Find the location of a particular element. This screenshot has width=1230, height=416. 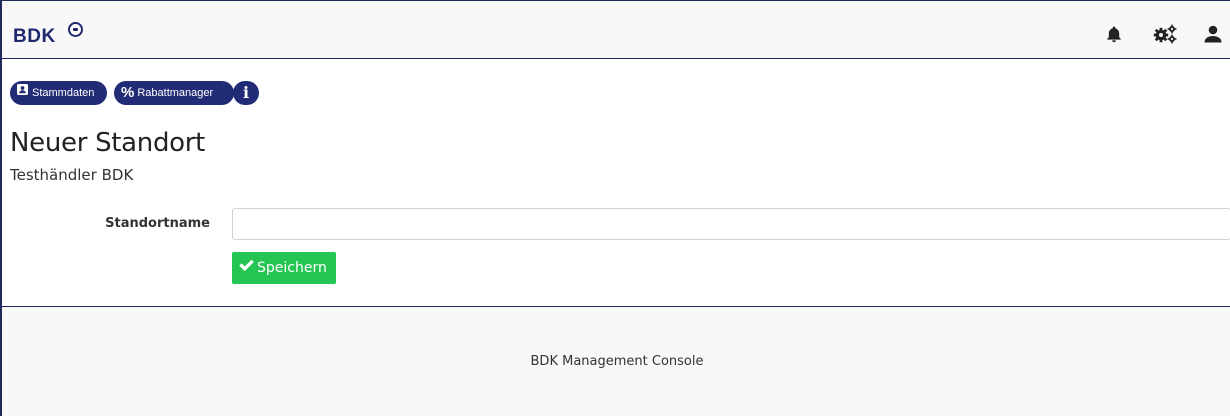

percent-icon: % is located at coordinates (128, 93).